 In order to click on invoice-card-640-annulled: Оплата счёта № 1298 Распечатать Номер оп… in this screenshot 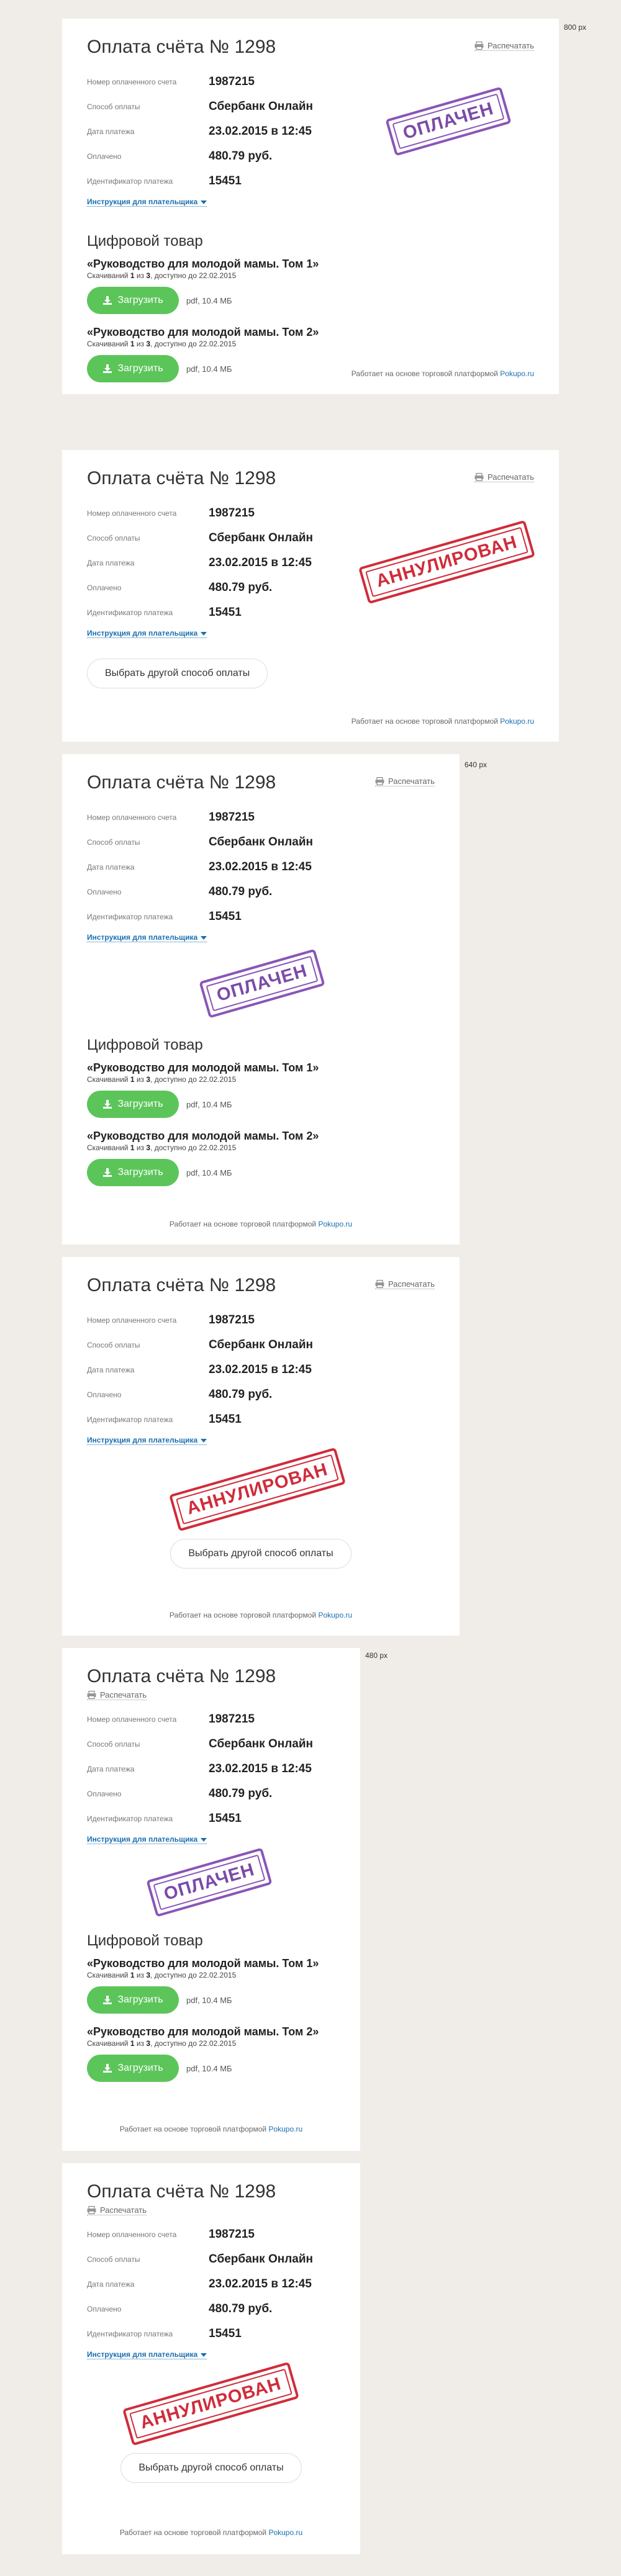, I will do `click(261, 1446)`.